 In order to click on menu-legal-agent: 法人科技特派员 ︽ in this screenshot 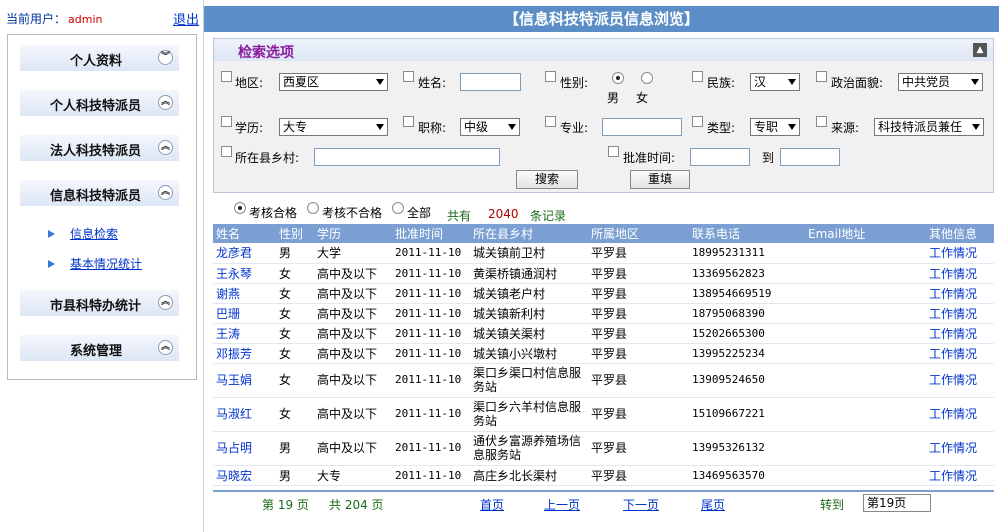, I will do `click(99, 148)`.